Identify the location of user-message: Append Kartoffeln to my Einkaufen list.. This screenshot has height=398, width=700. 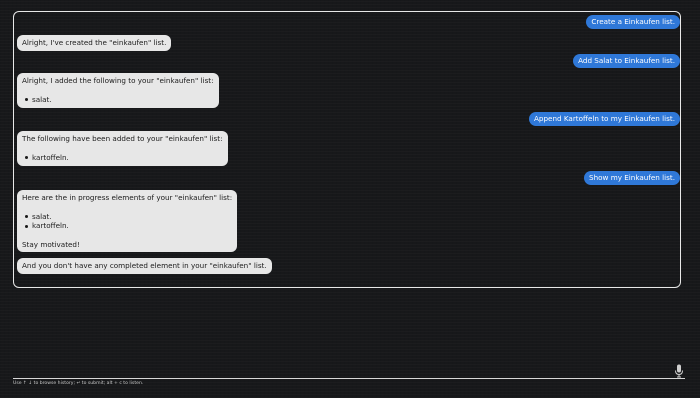
(604, 119).